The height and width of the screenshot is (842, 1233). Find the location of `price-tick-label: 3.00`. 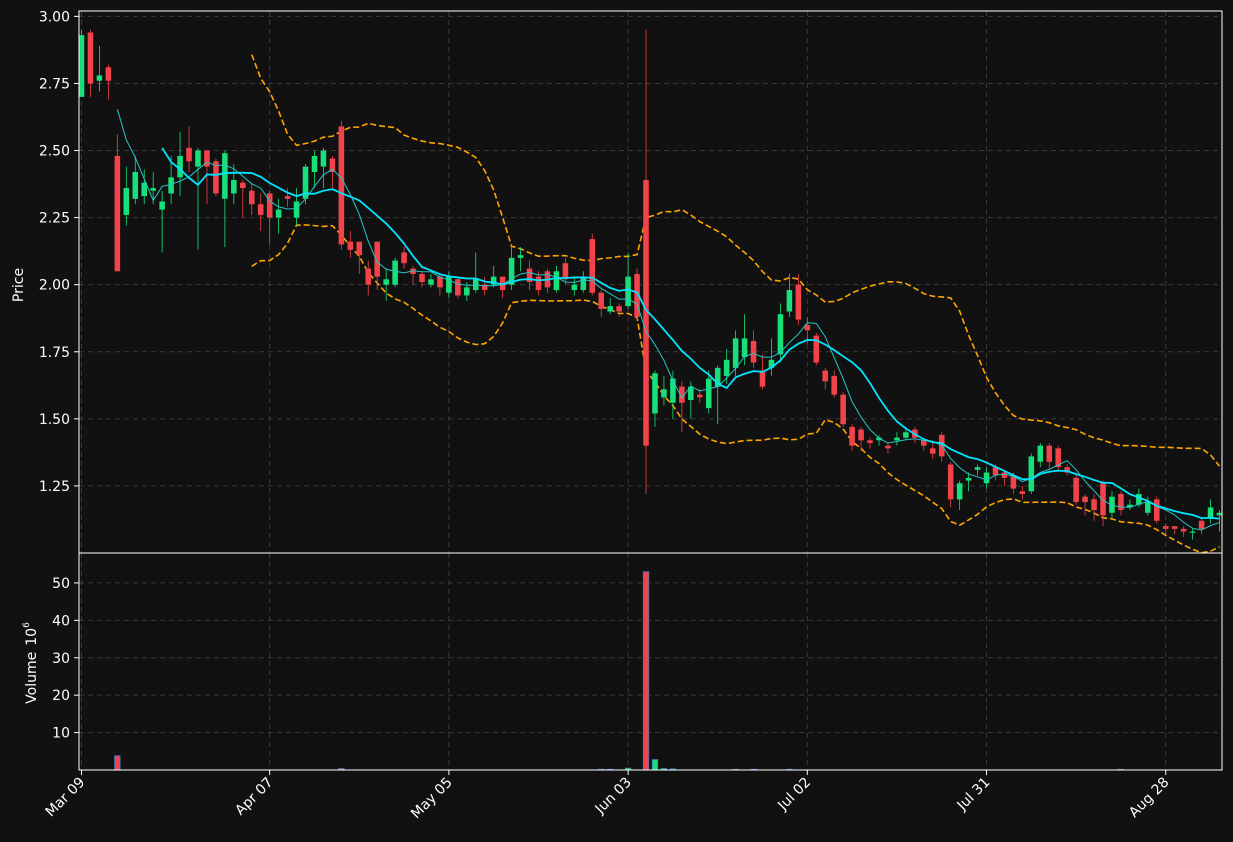

price-tick-label: 3.00 is located at coordinates (54, 17).